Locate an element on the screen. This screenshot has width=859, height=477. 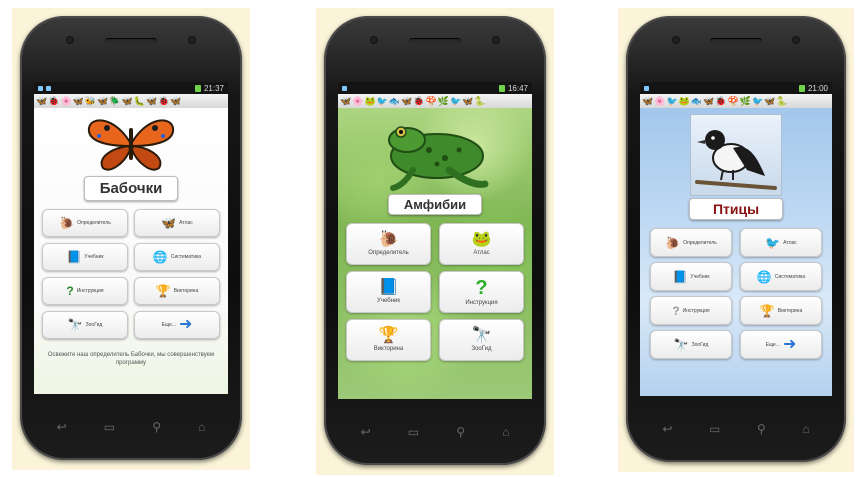
snail-icon: 🐌 is located at coordinates (673, 242).